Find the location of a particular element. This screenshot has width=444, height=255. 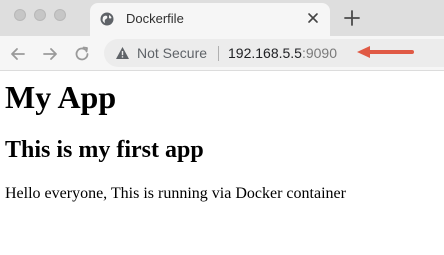

annotation-arrow-icon is located at coordinates (385, 52).